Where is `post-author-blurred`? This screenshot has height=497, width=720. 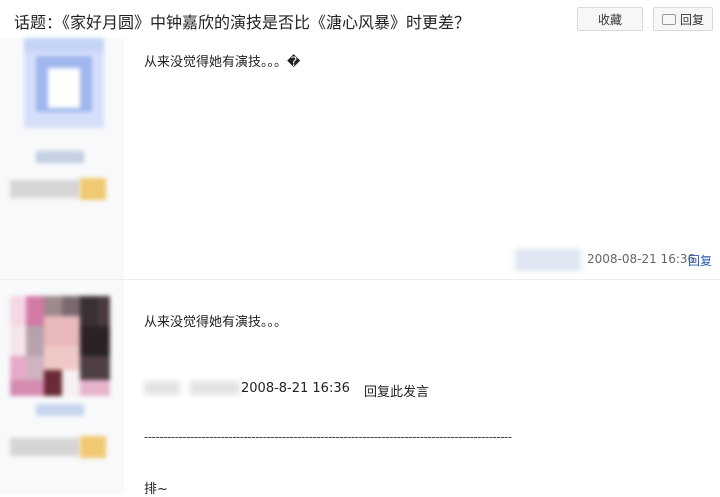 post-author-blurred is located at coordinates (548, 260).